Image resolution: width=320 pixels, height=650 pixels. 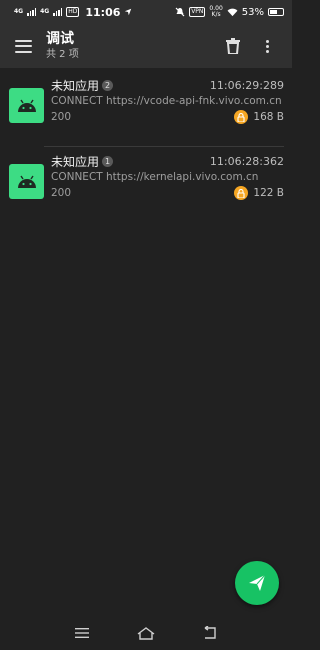 What do you see at coordinates (146, 12) in the screenshot?
I see `status-bar: 4G 4G HD 11:06 VPN 0.00 K/s 53%` at bounding box center [146, 12].